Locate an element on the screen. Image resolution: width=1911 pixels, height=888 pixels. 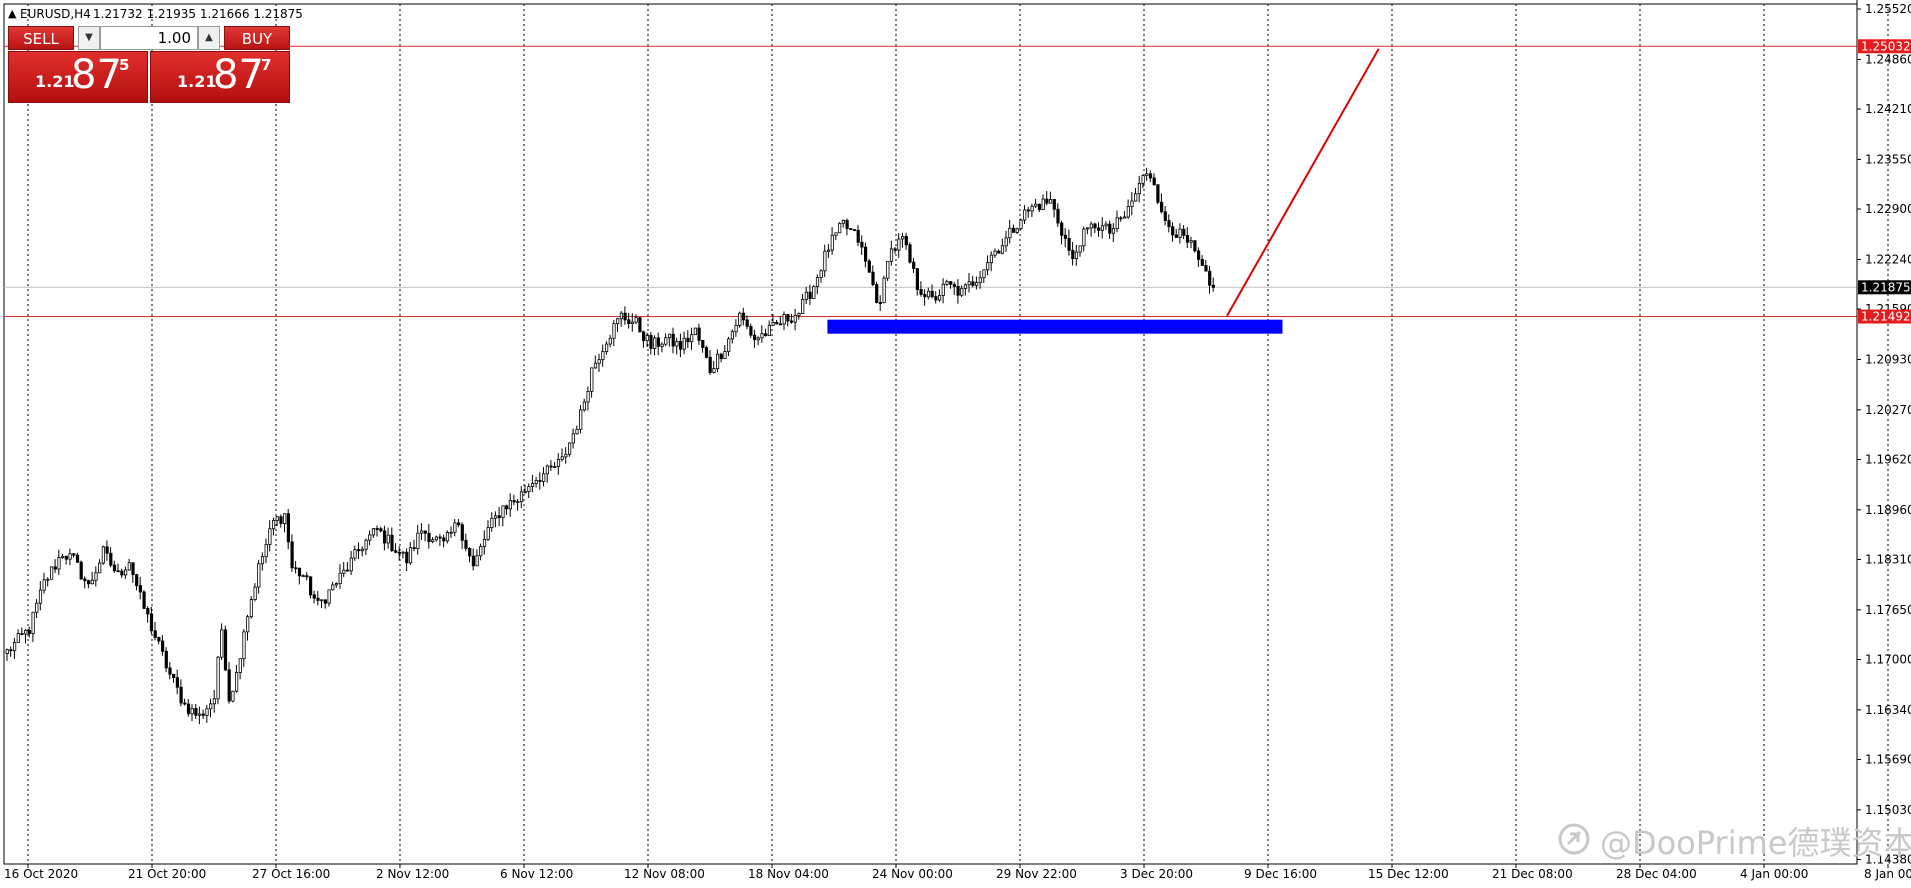
y-tick-label: 1.15030 is located at coordinates (1888, 810).